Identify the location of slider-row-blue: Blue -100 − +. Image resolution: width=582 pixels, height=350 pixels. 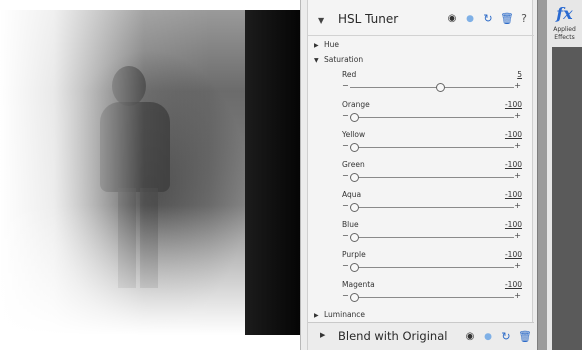
(421, 235).